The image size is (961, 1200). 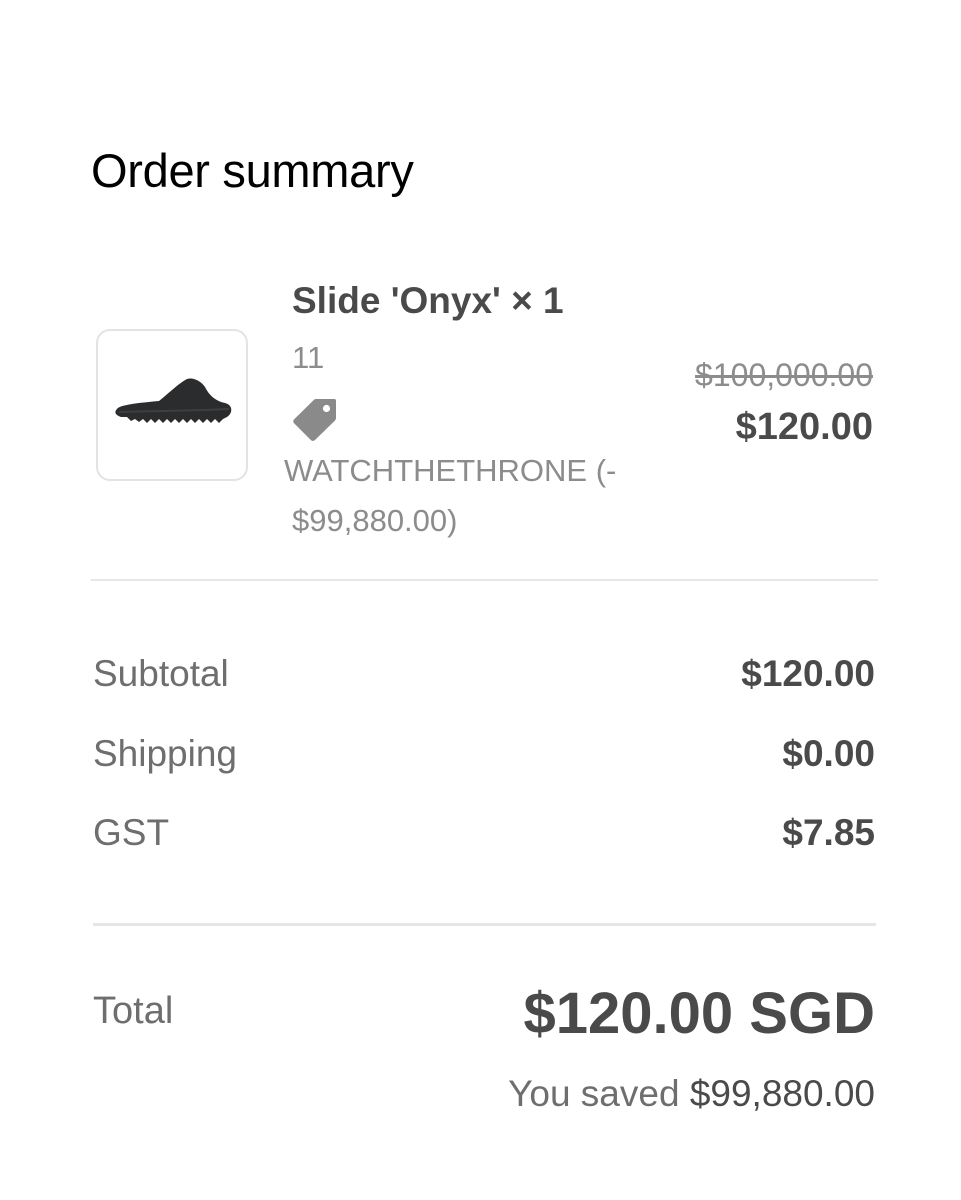 What do you see at coordinates (133, 1011) in the screenshot?
I see `total-label: Total` at bounding box center [133, 1011].